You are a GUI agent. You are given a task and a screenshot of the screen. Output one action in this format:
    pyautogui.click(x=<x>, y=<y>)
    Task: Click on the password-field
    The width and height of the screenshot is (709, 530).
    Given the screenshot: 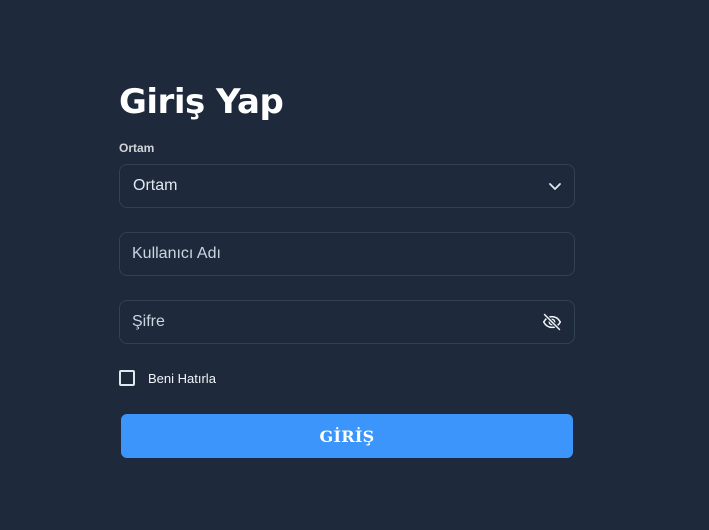 What is the action you would take?
    pyautogui.click(x=347, y=322)
    